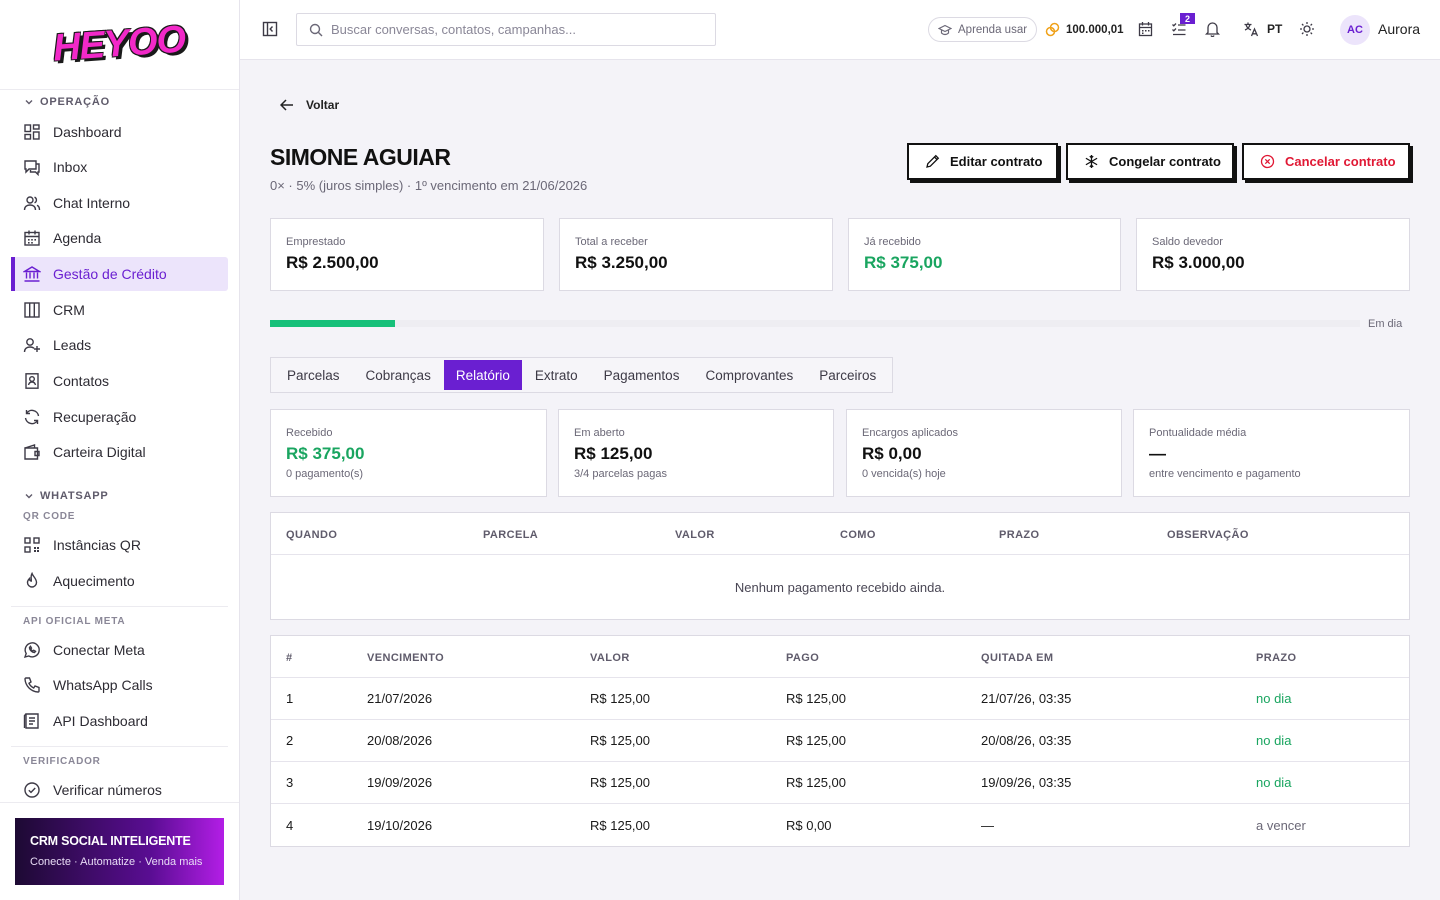 Image resolution: width=1440 pixels, height=900 pixels. I want to click on status-badge: Em dia, so click(1385, 324).